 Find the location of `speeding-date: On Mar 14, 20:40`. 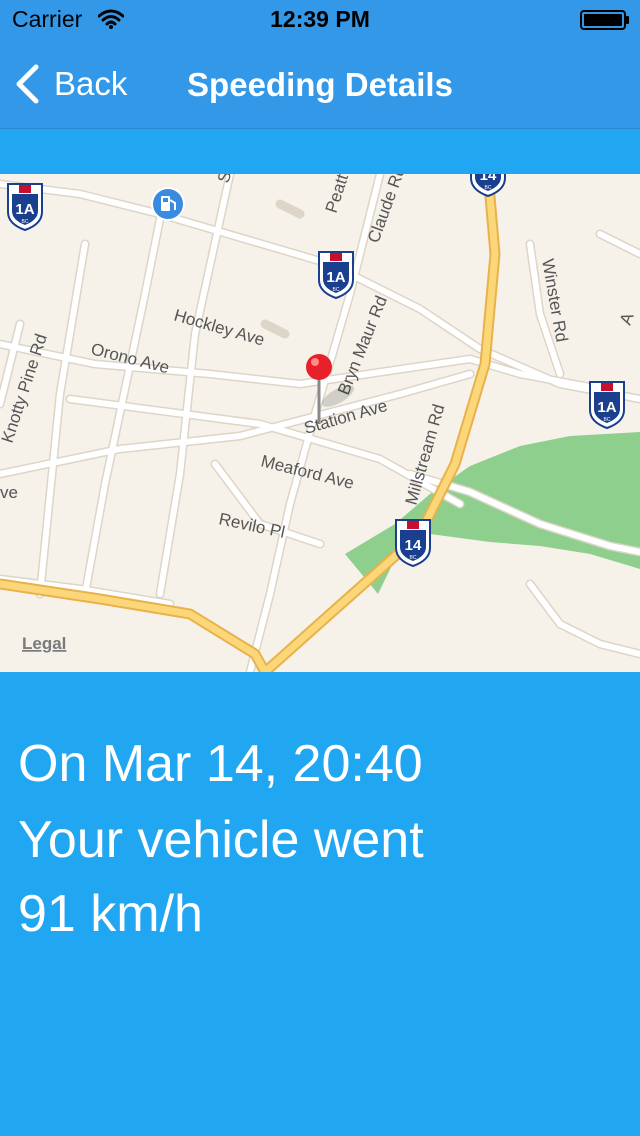

speeding-date: On Mar 14, 20:40 is located at coordinates (220, 764).